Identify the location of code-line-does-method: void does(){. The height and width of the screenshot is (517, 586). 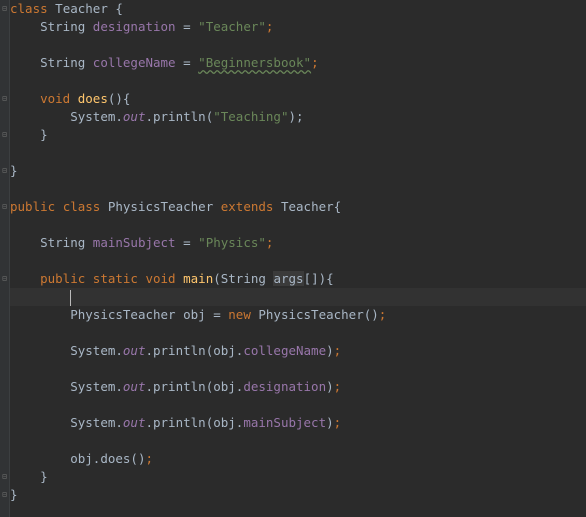
(298, 99).